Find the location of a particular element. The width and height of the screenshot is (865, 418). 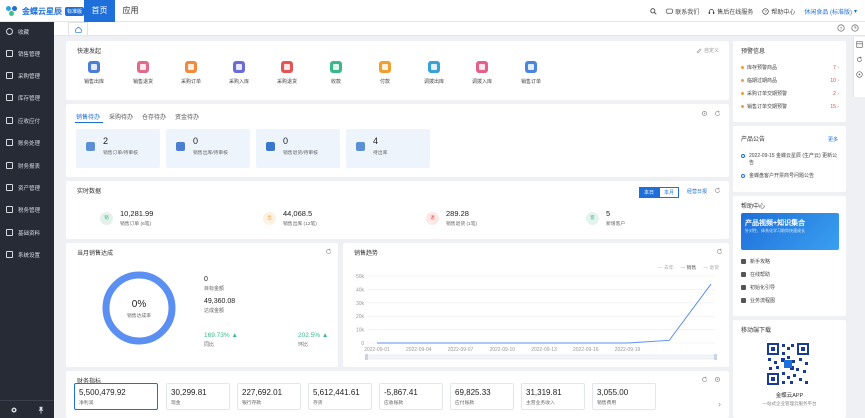

announcement-item: 金蝶盘客户开票商号问题公告 is located at coordinates (790, 176).